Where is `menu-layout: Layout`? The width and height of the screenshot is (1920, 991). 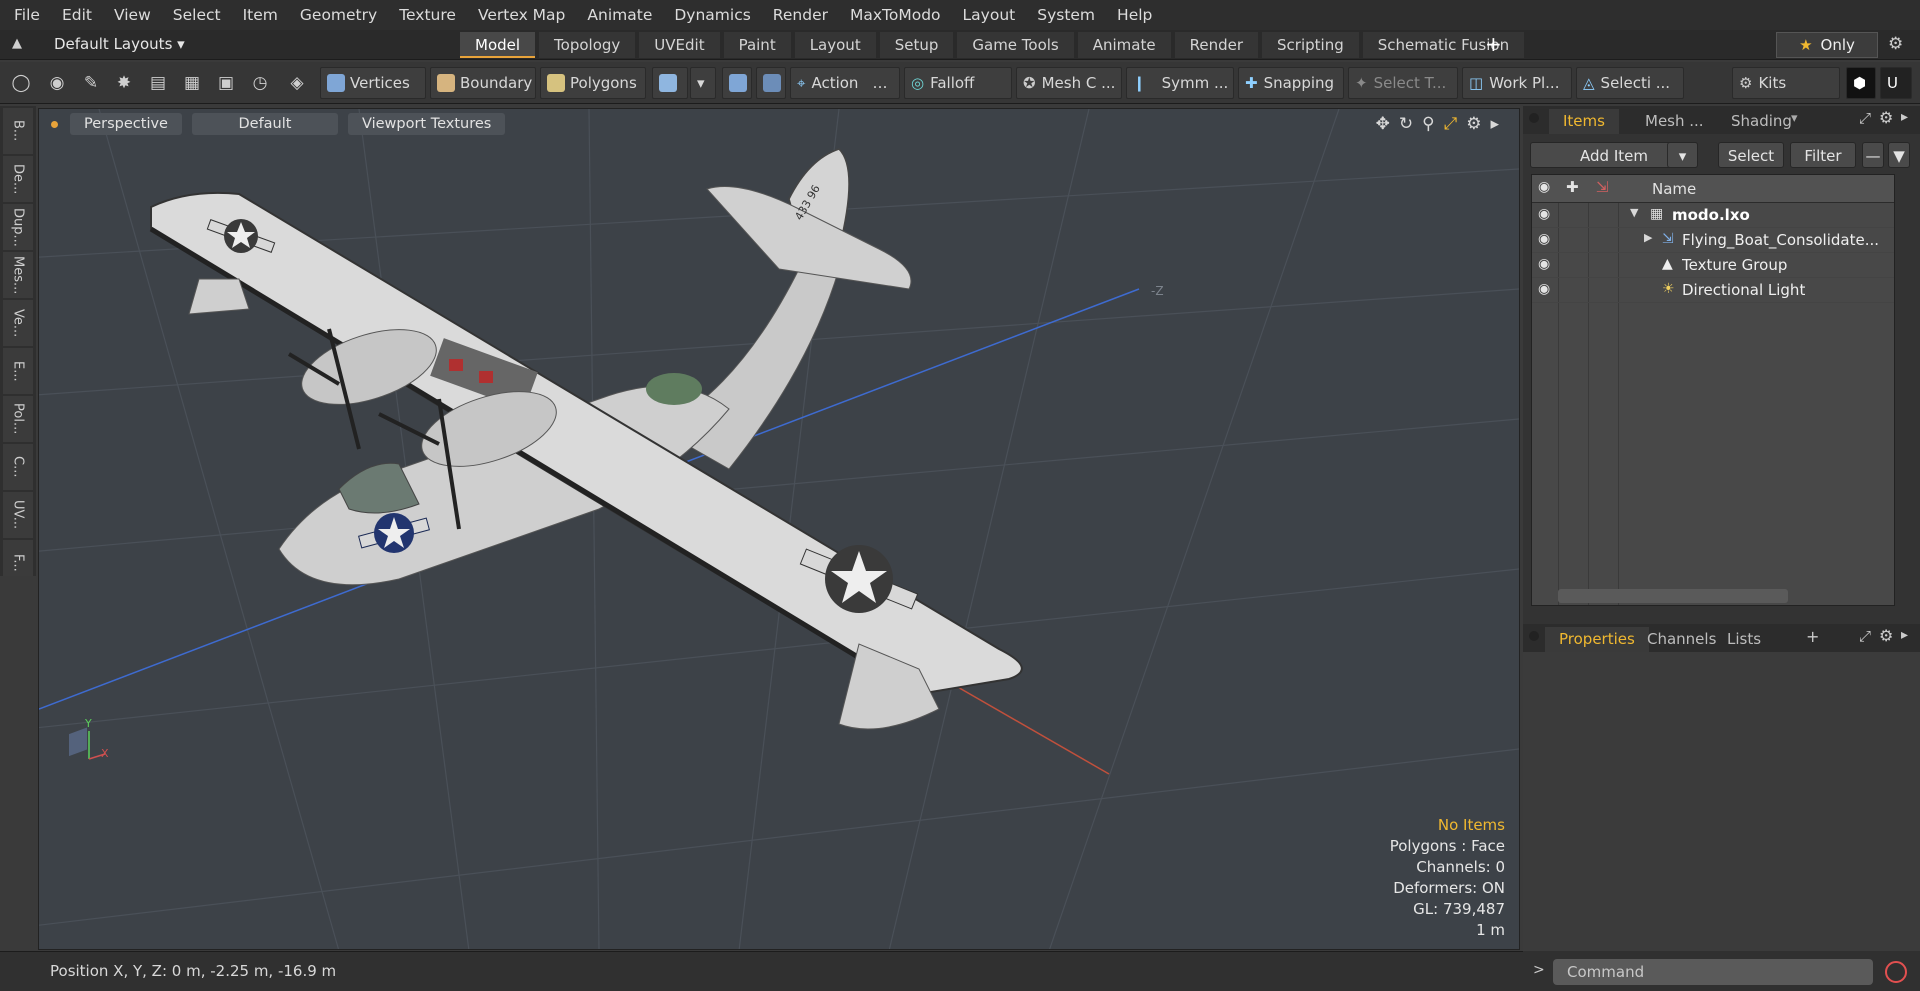 menu-layout: Layout is located at coordinates (989, 15).